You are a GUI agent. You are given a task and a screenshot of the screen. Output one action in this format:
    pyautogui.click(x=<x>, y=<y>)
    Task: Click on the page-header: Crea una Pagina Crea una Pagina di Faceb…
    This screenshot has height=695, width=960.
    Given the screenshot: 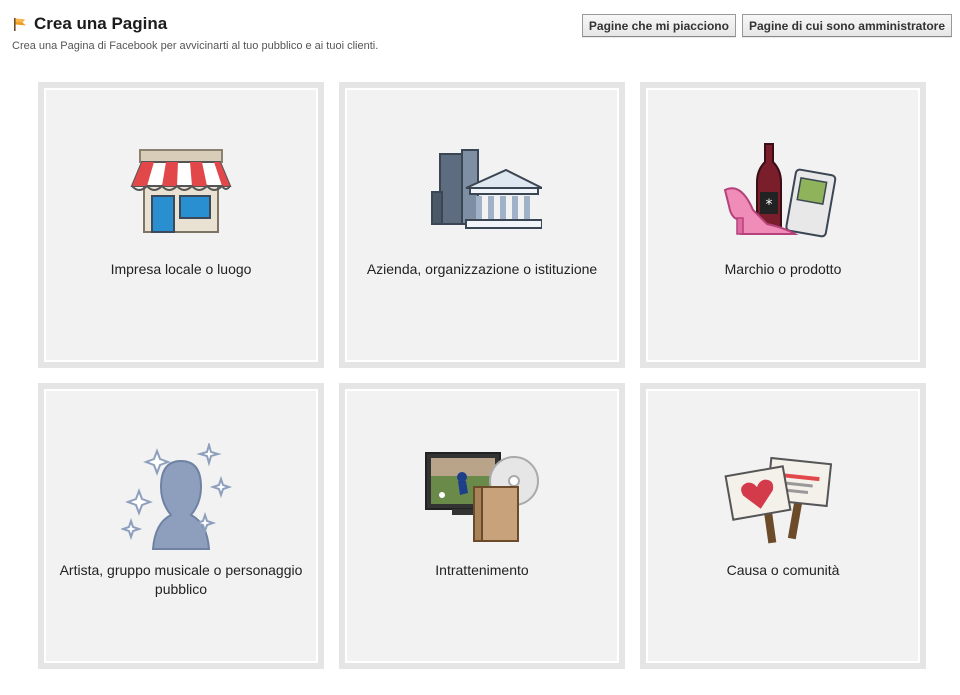 What is the action you would take?
    pyautogui.click(x=195, y=33)
    